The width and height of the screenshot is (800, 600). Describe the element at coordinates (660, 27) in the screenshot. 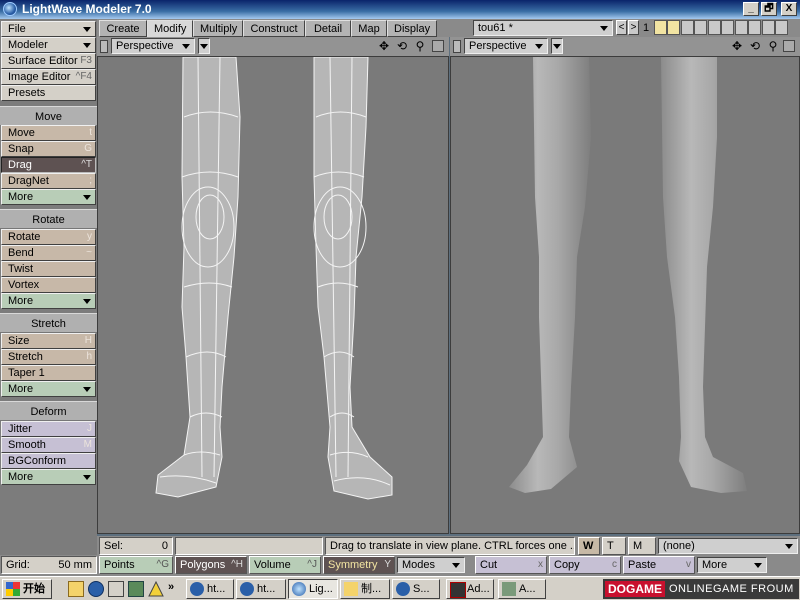

I see `layer-slot-1-foreground` at that location.